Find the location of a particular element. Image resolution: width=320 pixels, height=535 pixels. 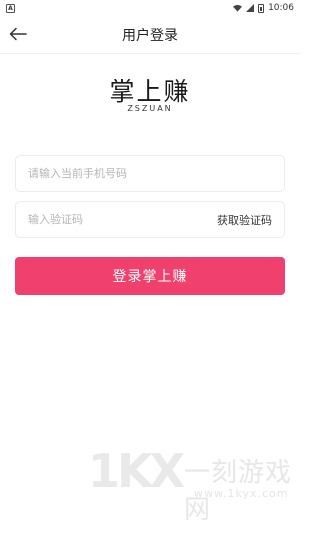

verification-code-field: 获取验证码 is located at coordinates (150, 219).